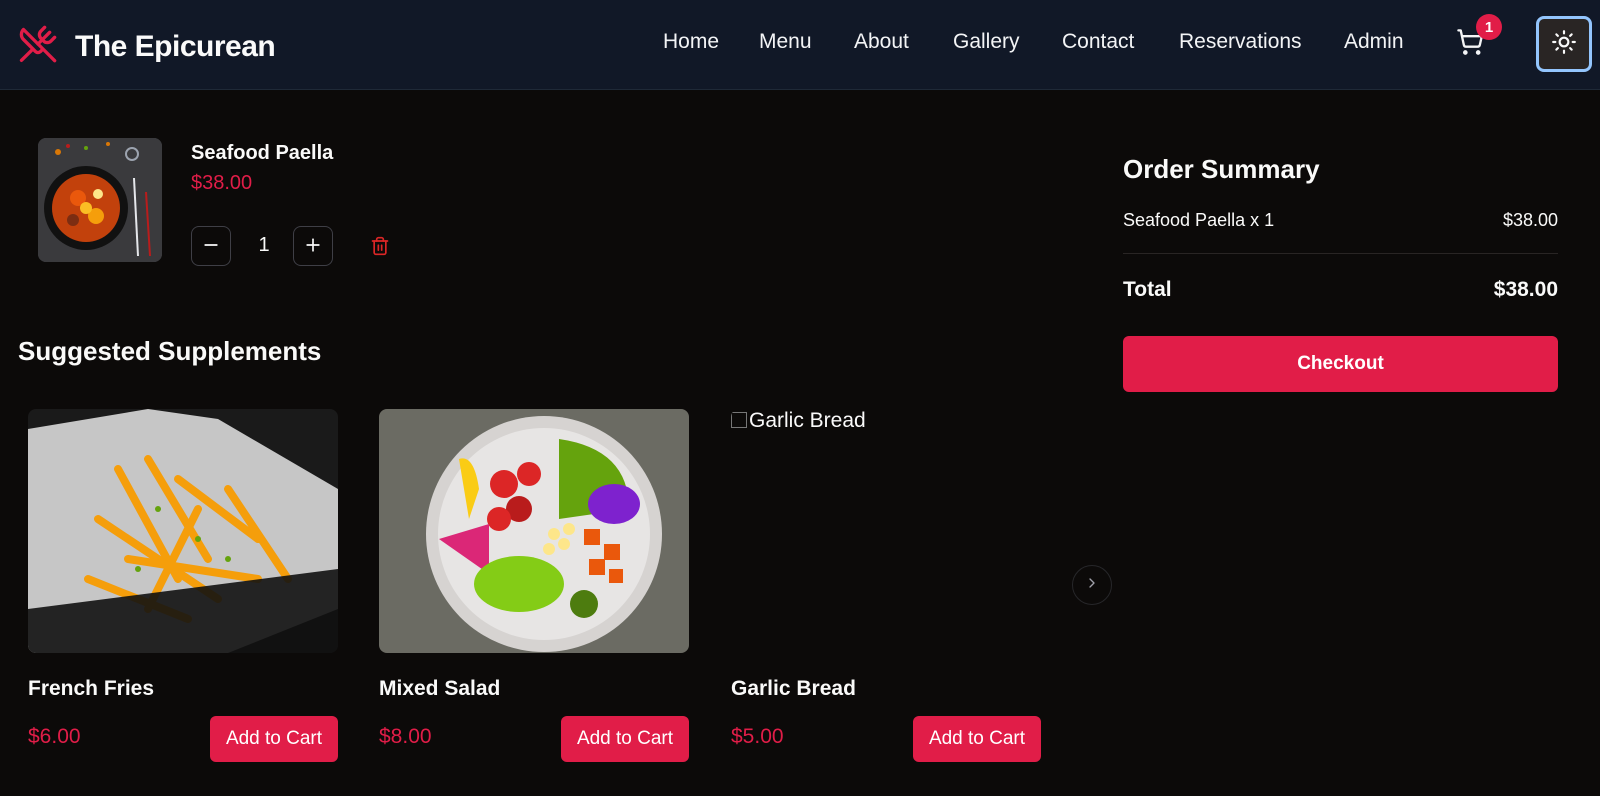 The image size is (1600, 796). What do you see at coordinates (1470, 44) in the screenshot?
I see `shopping-cart-icon` at bounding box center [1470, 44].